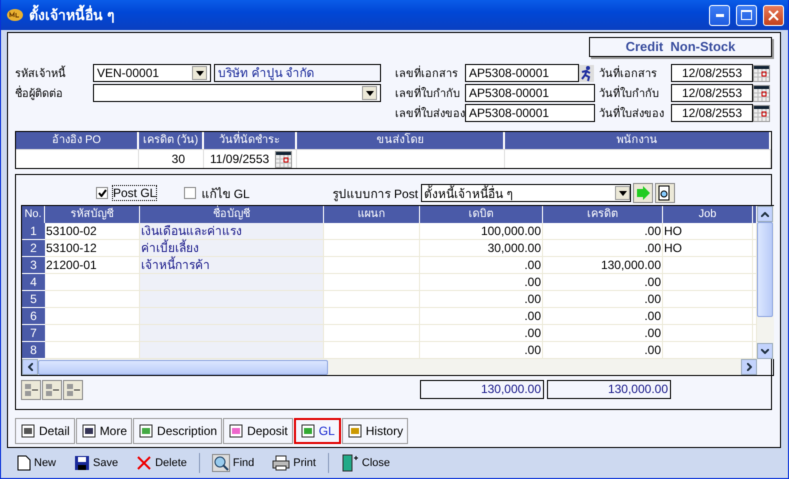  What do you see at coordinates (746, 15) in the screenshot?
I see `maximize-button` at bounding box center [746, 15].